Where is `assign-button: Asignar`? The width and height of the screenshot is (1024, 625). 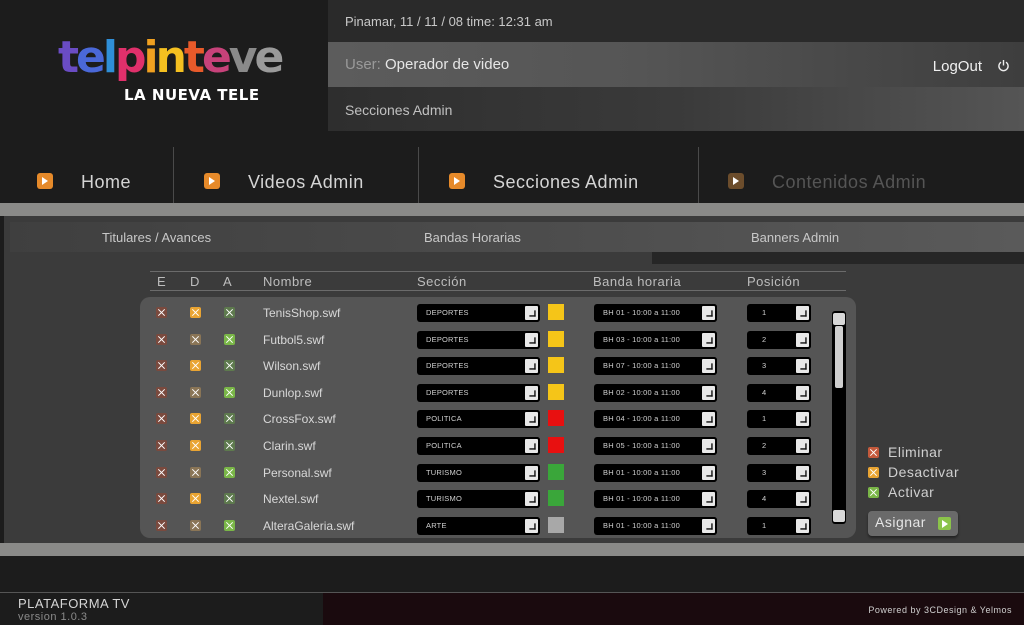
assign-button: Asignar is located at coordinates (913, 523).